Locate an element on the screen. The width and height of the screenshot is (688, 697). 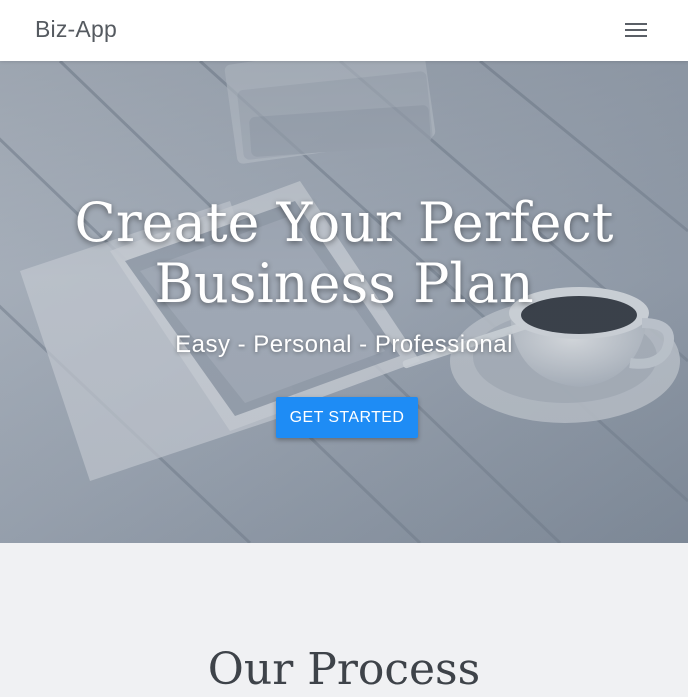
get-started-button: GET STARTED is located at coordinates (347, 417).